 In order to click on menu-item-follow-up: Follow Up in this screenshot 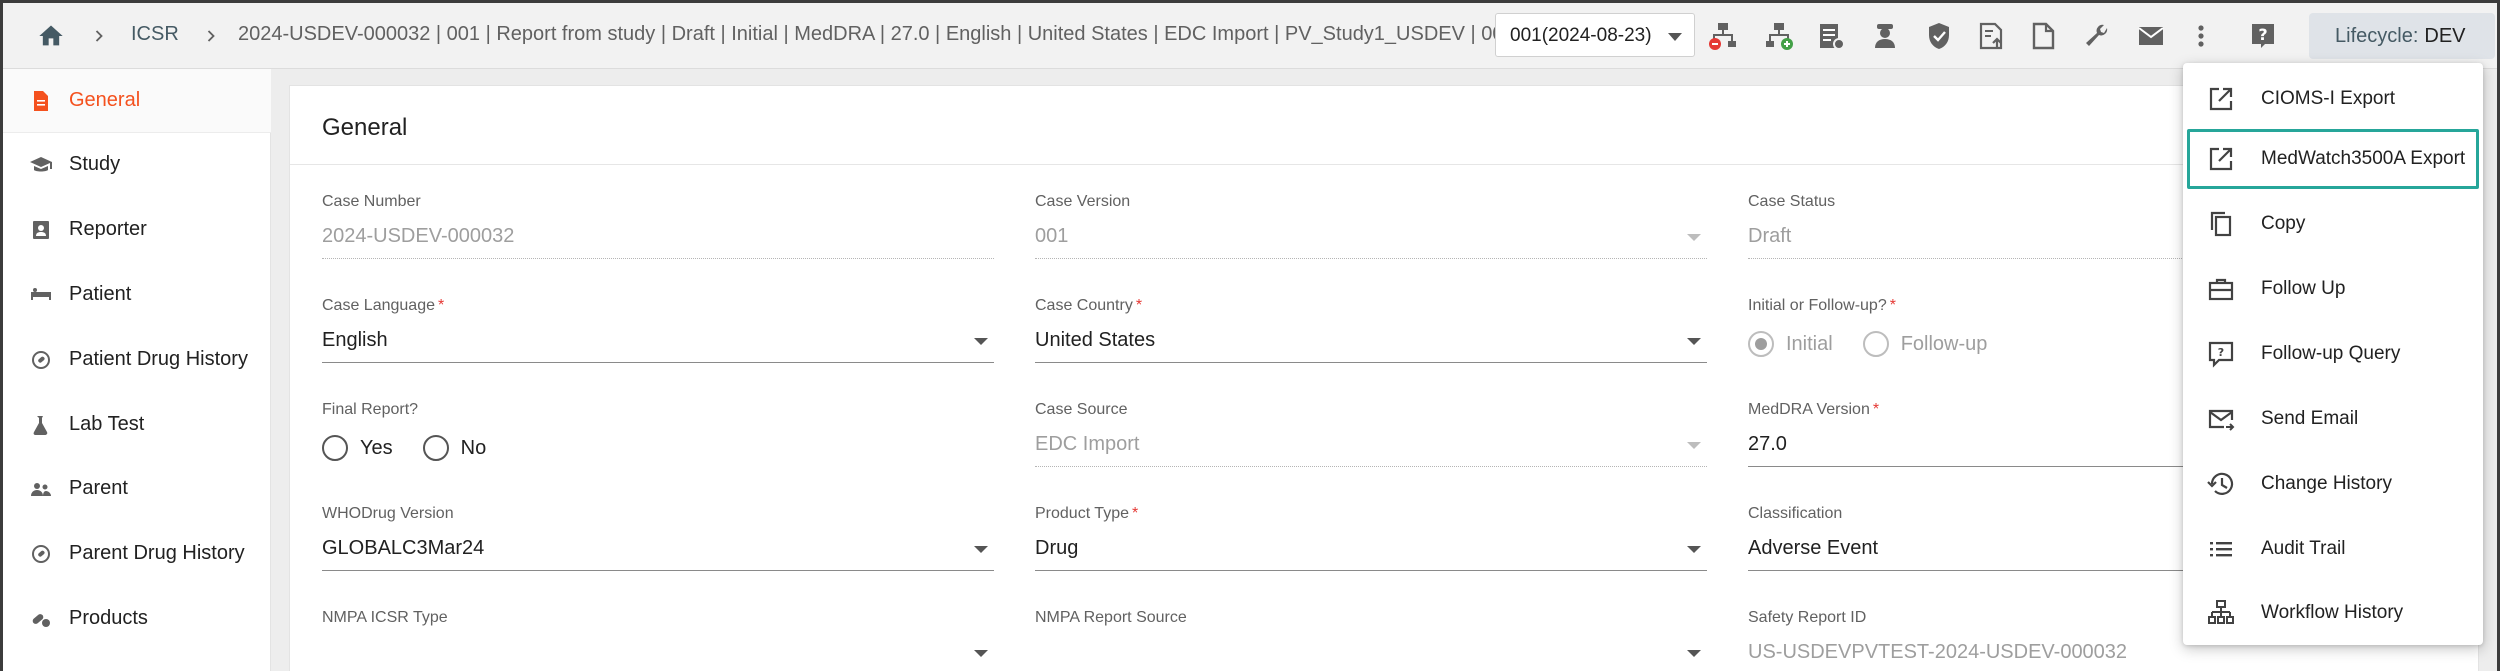, I will do `click(2333, 289)`.